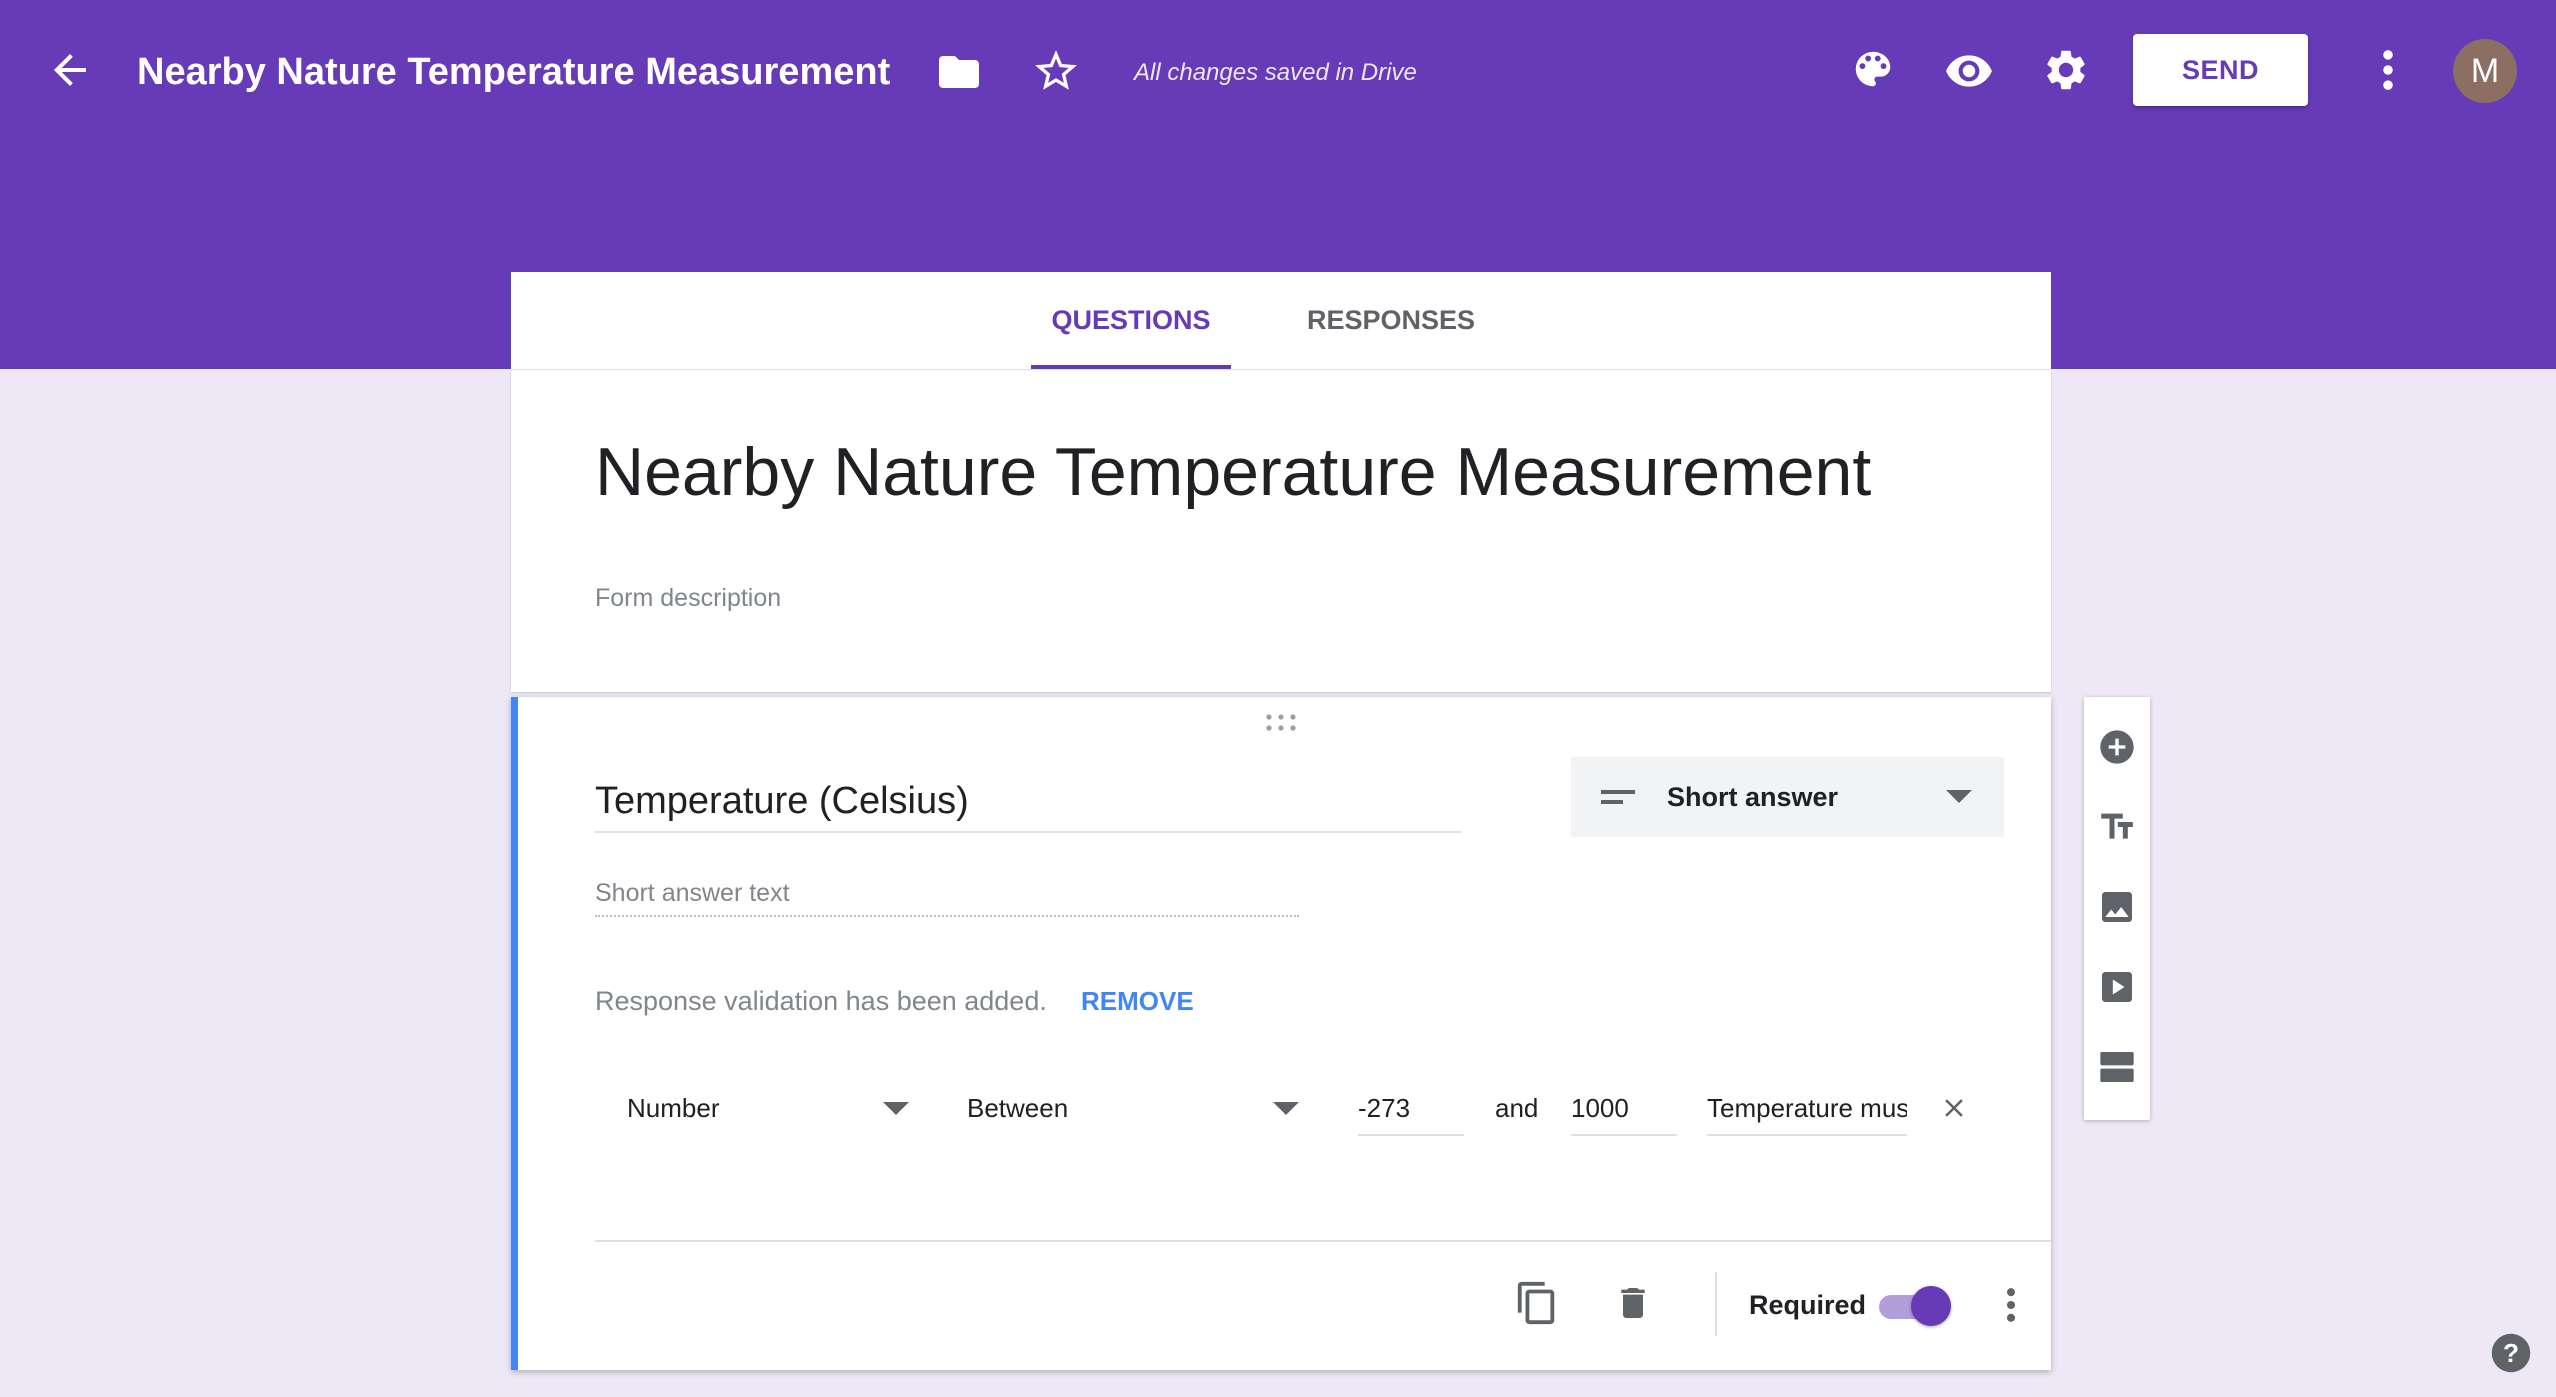 This screenshot has width=2556, height=1397. Describe the element at coordinates (1954, 1108) in the screenshot. I see `close-icon` at that location.